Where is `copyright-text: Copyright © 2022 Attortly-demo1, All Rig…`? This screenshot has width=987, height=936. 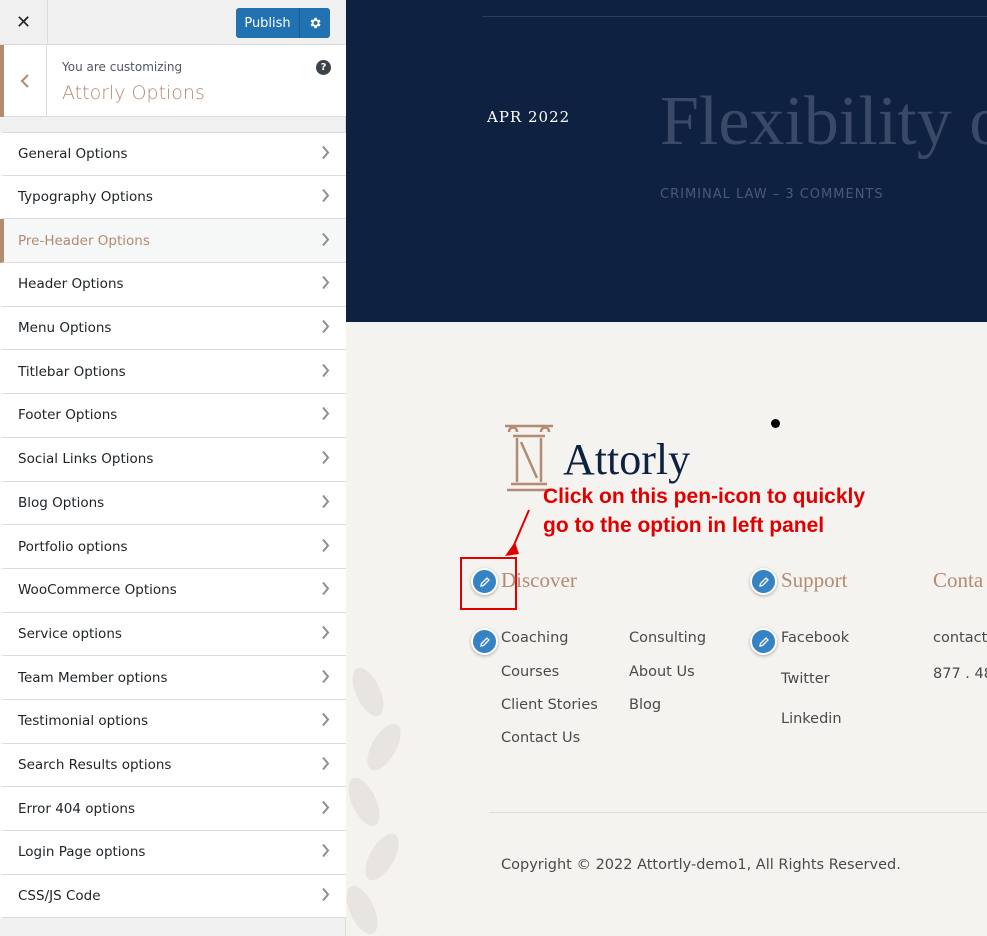
copyright-text: Copyright © 2022 Attortly-demo1, All Rig… is located at coordinates (701, 865).